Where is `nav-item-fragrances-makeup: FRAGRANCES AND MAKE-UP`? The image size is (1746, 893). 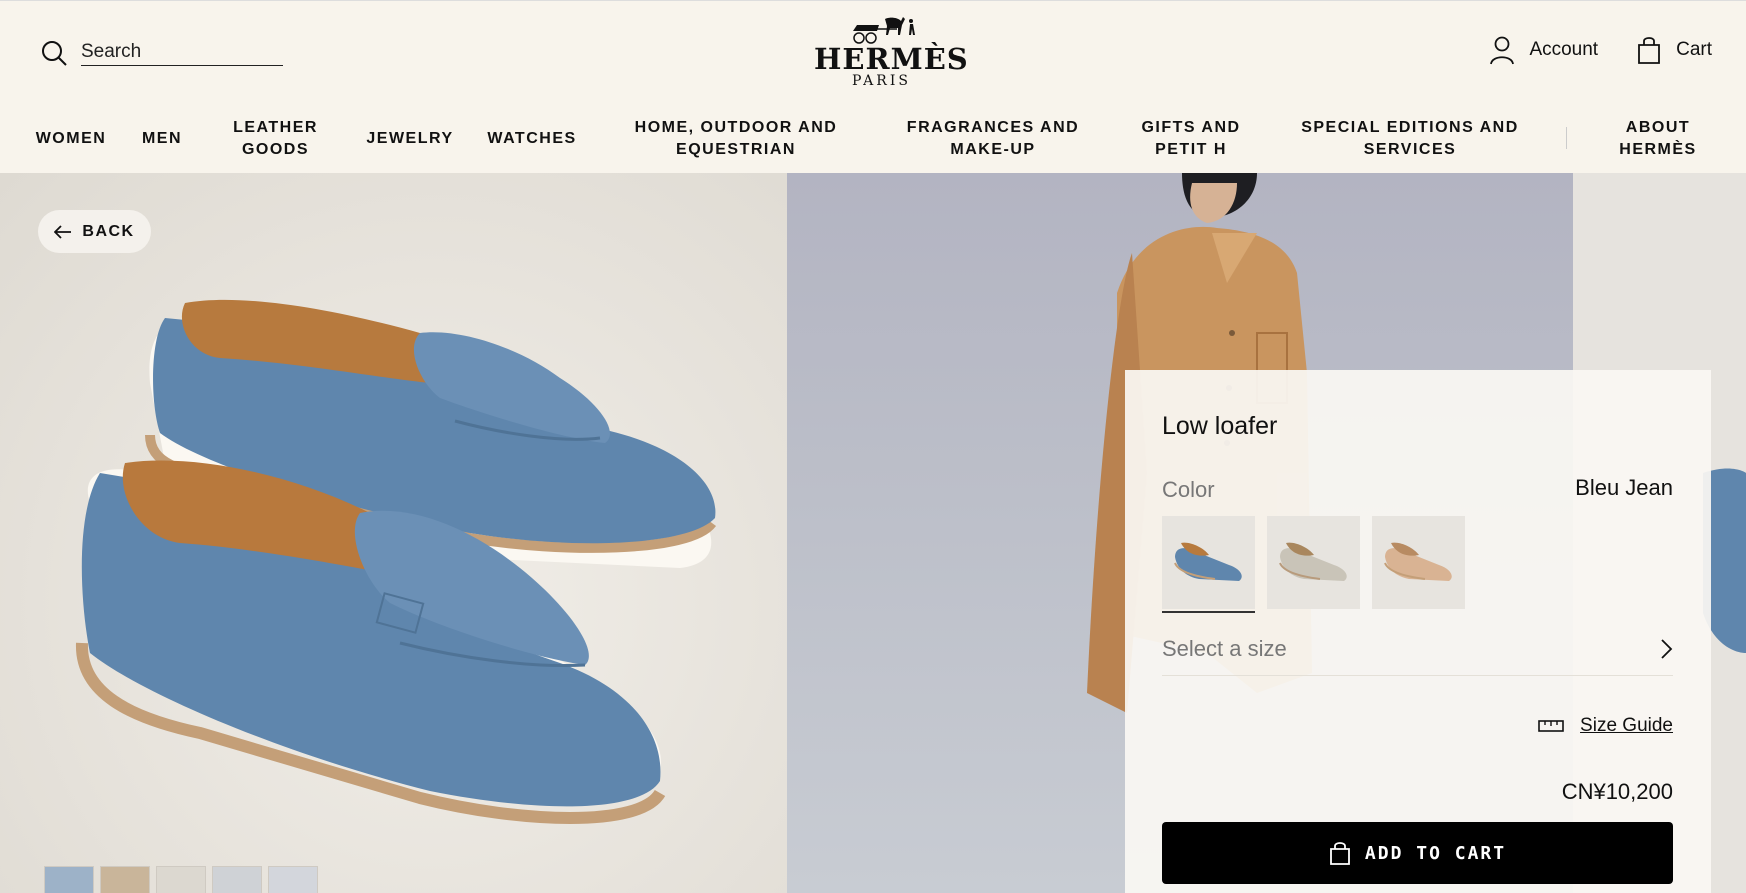 nav-item-fragrances-makeup: FRAGRANCES AND MAKE-UP is located at coordinates (993, 139).